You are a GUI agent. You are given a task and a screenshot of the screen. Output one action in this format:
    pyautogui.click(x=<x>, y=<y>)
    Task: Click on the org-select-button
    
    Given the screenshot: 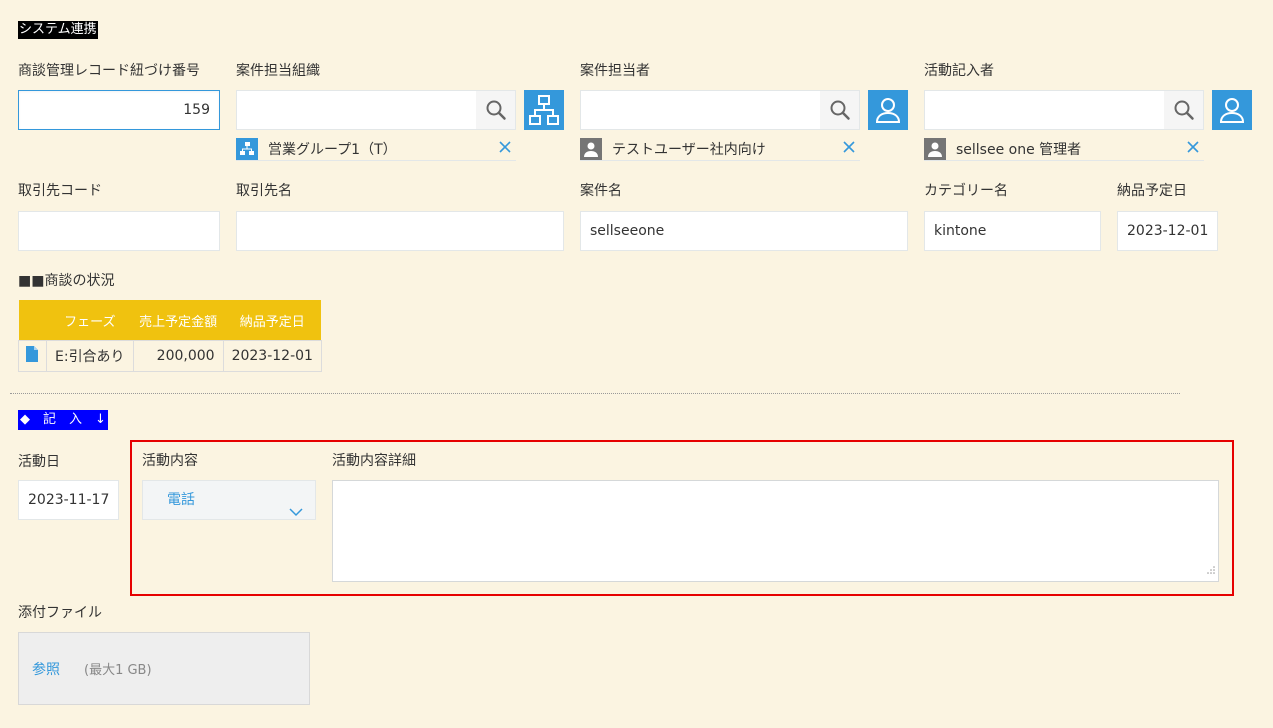 What is the action you would take?
    pyautogui.click(x=544, y=110)
    